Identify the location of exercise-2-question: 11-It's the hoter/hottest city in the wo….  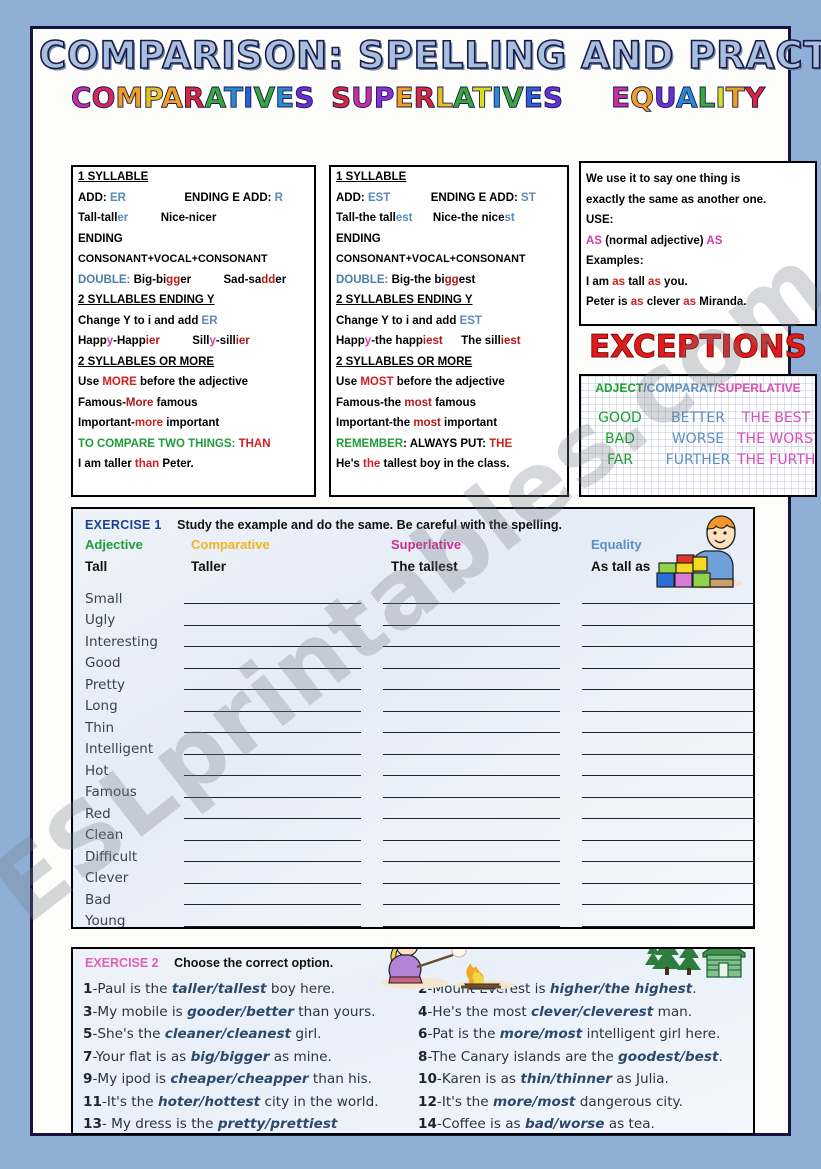
(250, 1102).